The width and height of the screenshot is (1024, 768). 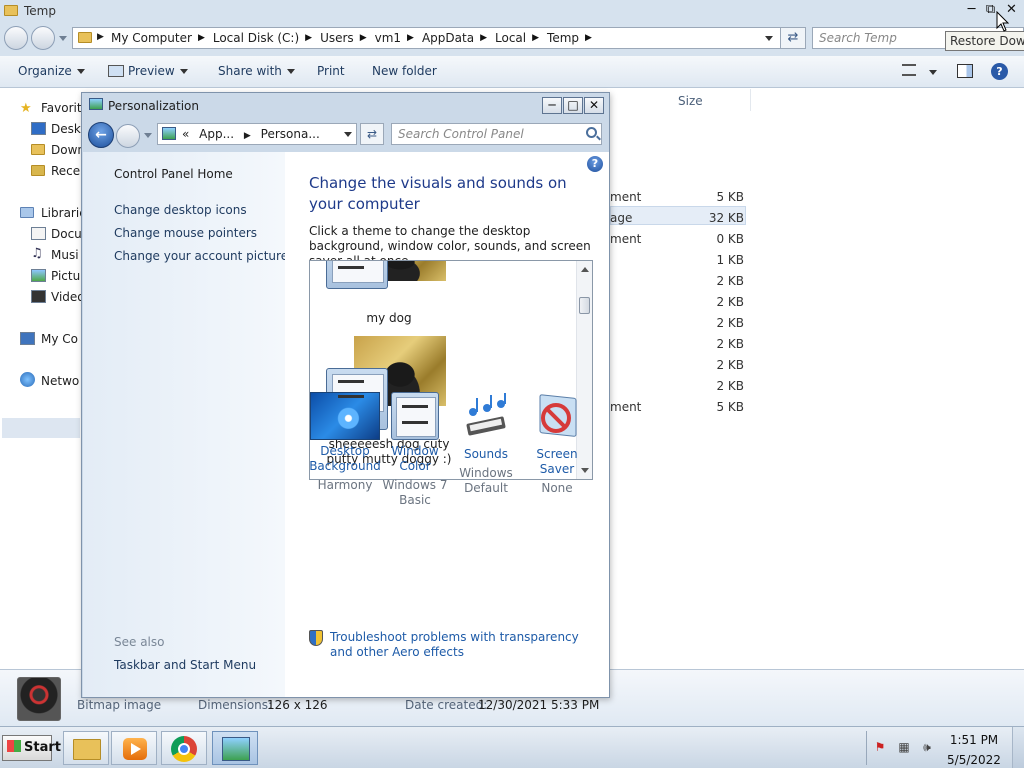 I want to click on minimize-button: ─, so click(x=971, y=10).